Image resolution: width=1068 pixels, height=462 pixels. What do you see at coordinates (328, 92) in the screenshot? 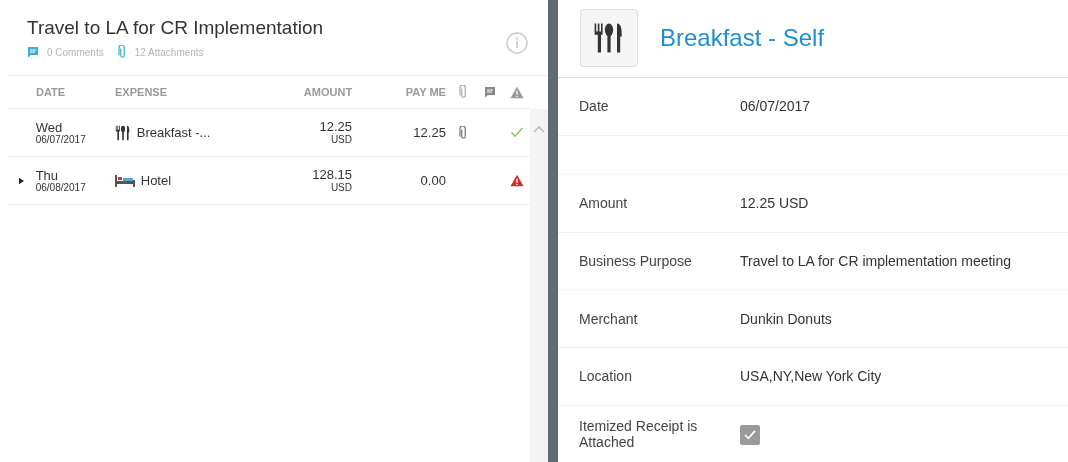
I see `column-header: AMOUNT` at bounding box center [328, 92].